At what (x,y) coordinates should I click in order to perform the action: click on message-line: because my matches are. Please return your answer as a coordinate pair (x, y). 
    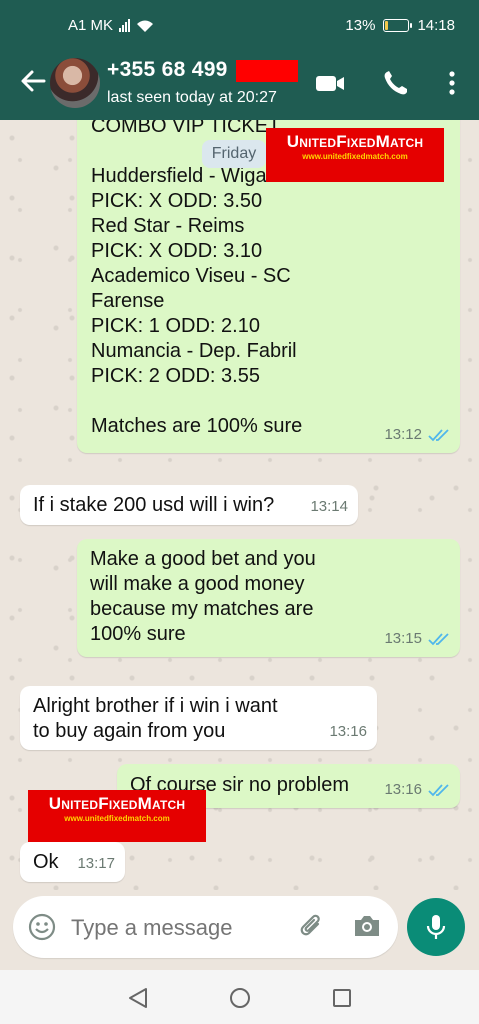
    Looking at the image, I should click on (202, 609).